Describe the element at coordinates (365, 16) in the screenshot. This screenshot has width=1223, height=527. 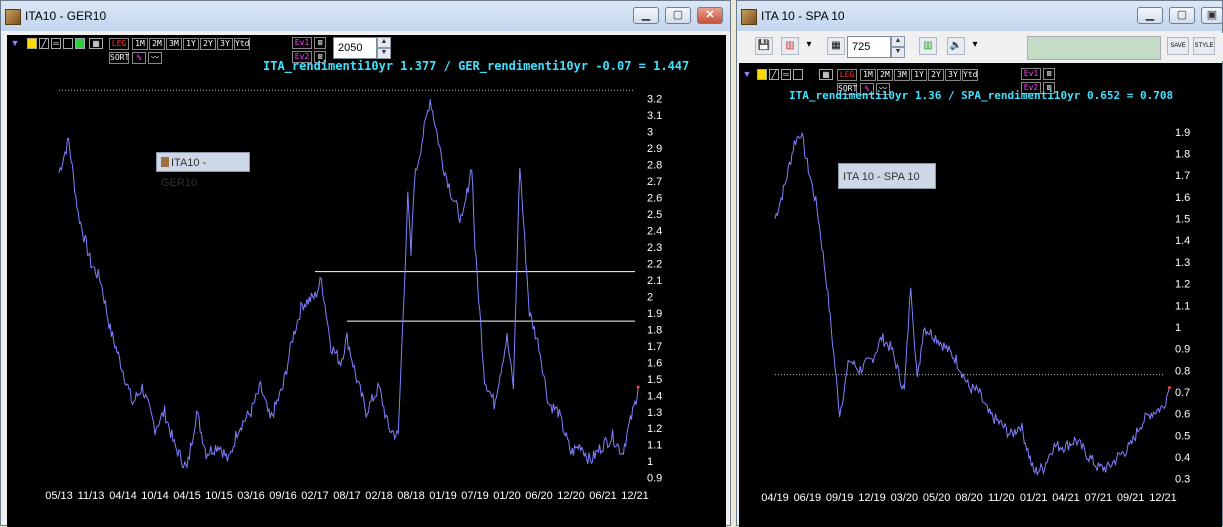
I see `left-titlebar: ITA10 - GER10 ▁ ▢ ✕` at that location.